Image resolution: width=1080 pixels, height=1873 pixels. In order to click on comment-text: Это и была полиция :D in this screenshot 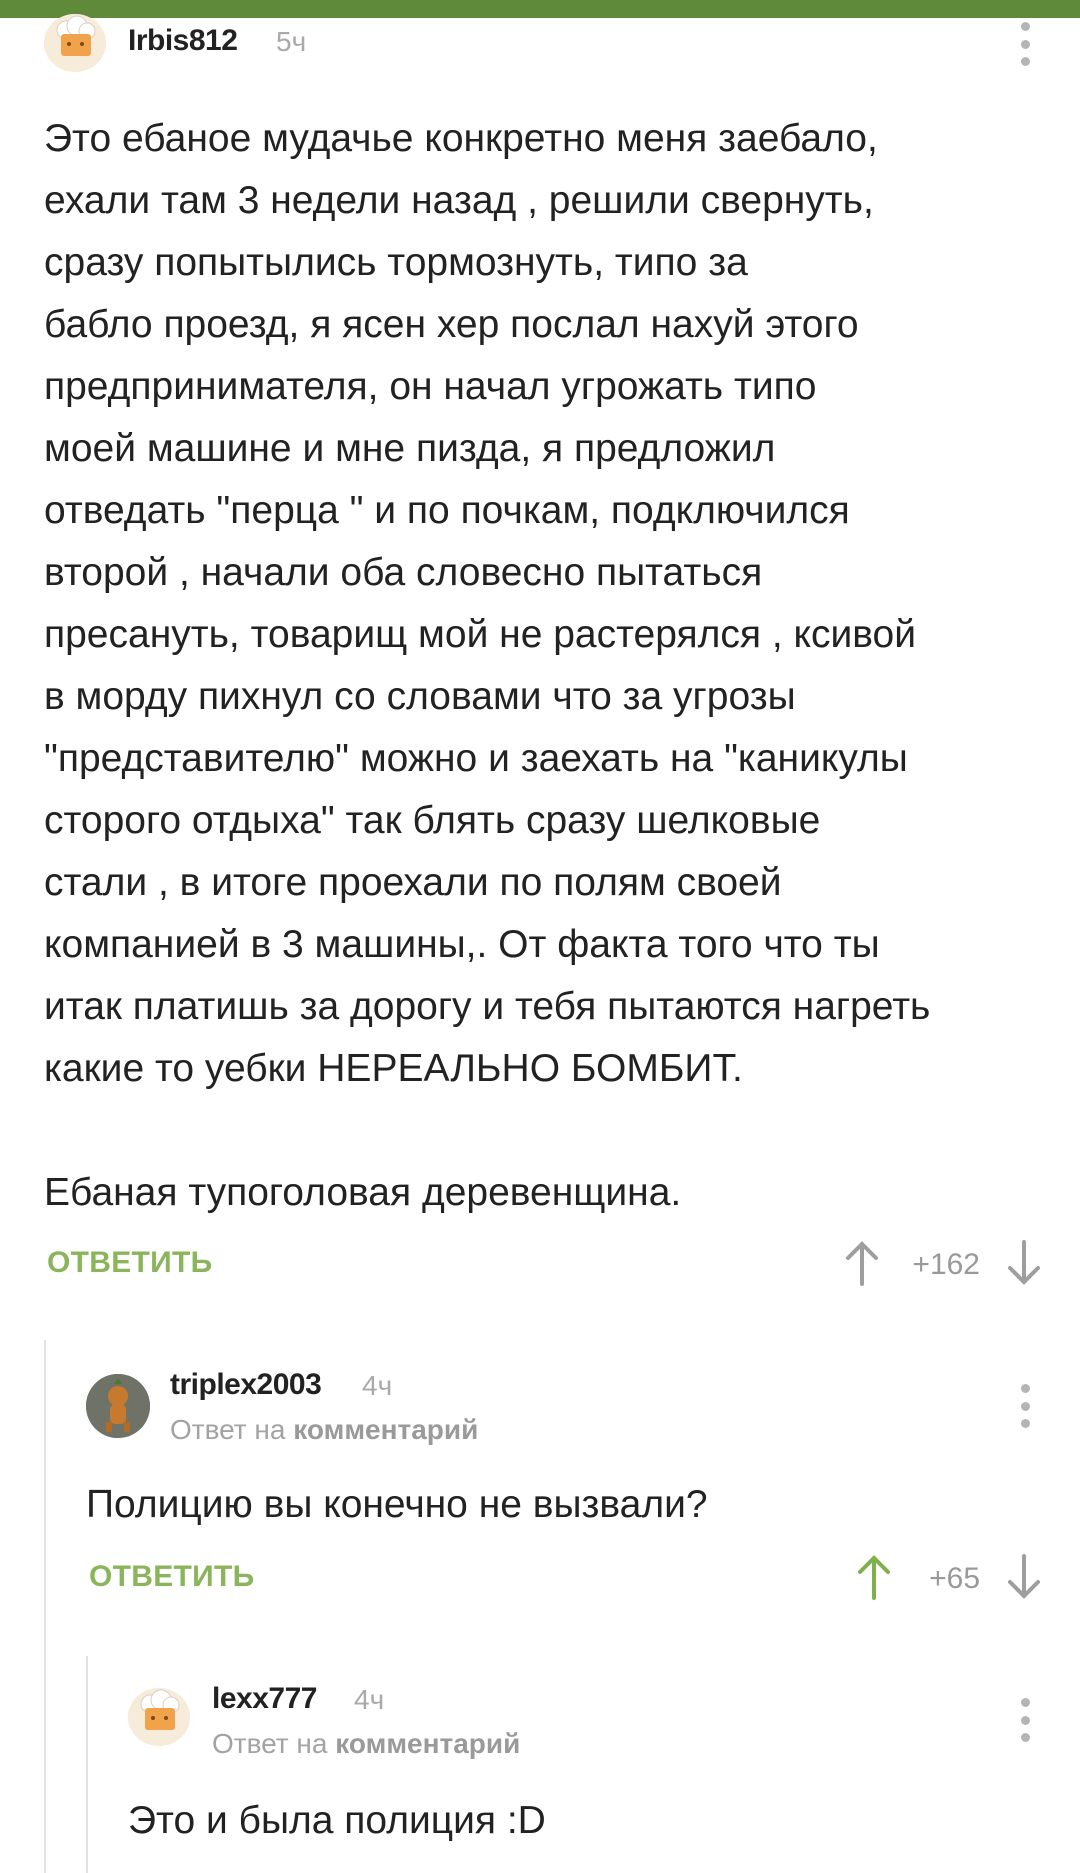, I will do `click(337, 1820)`.